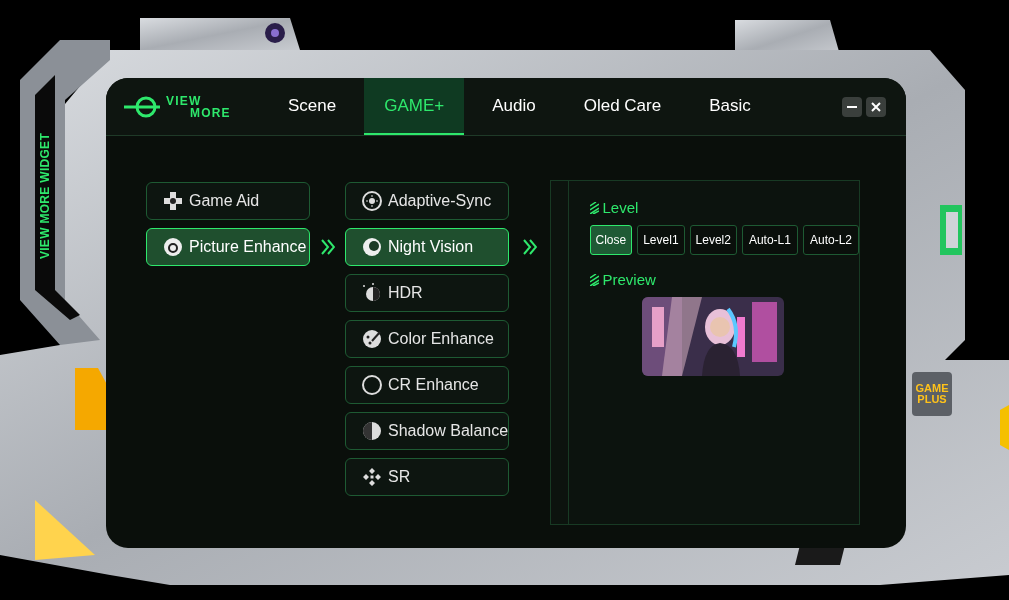 The width and height of the screenshot is (1009, 600). Describe the element at coordinates (951, 230) in the screenshot. I see `side-knob-drawing` at that location.